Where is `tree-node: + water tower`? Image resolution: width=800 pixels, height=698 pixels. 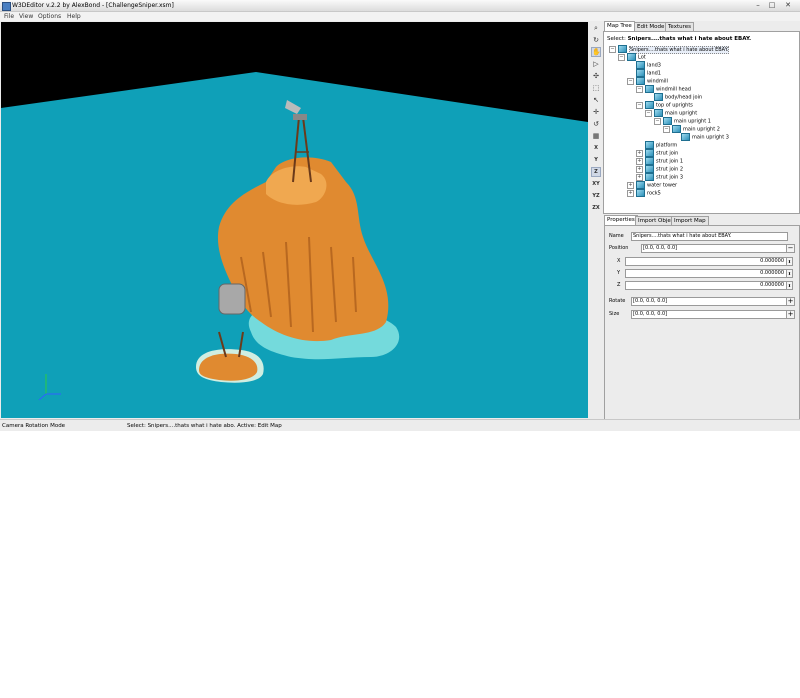
tree-node: + water tower is located at coordinates (652, 185).